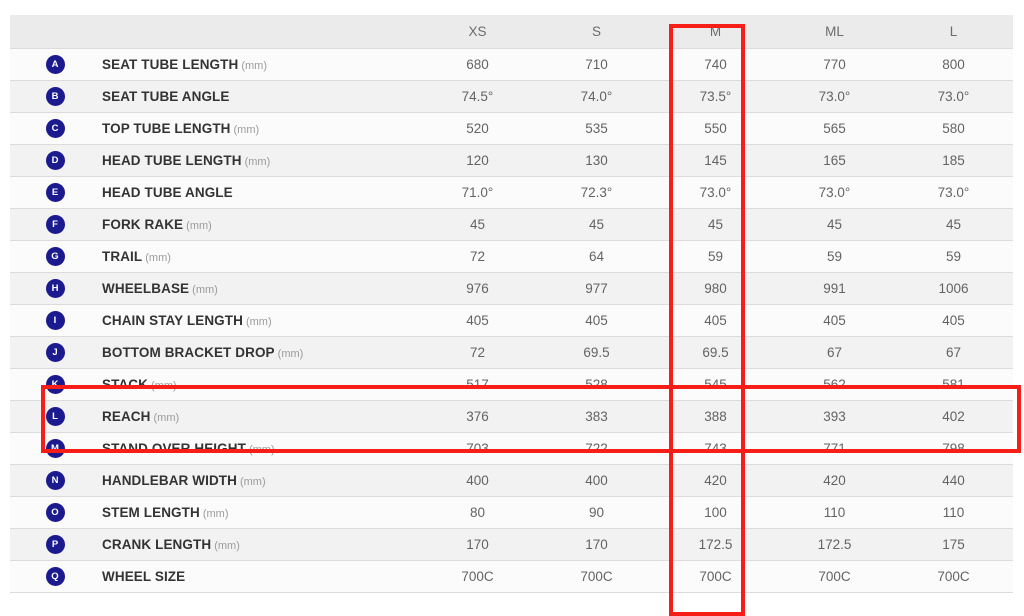  What do you see at coordinates (172, 320) in the screenshot?
I see `measurement-label: CHAIN STAY LENGTH` at bounding box center [172, 320].